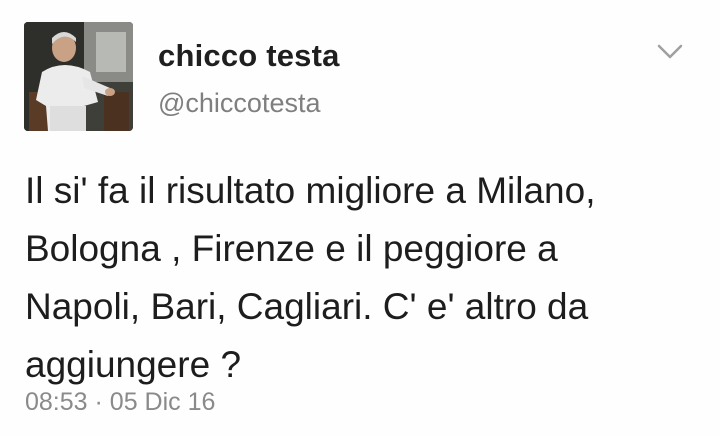 Image resolution: width=720 pixels, height=437 pixels. What do you see at coordinates (670, 52) in the screenshot?
I see `chevron-down-icon` at bounding box center [670, 52].